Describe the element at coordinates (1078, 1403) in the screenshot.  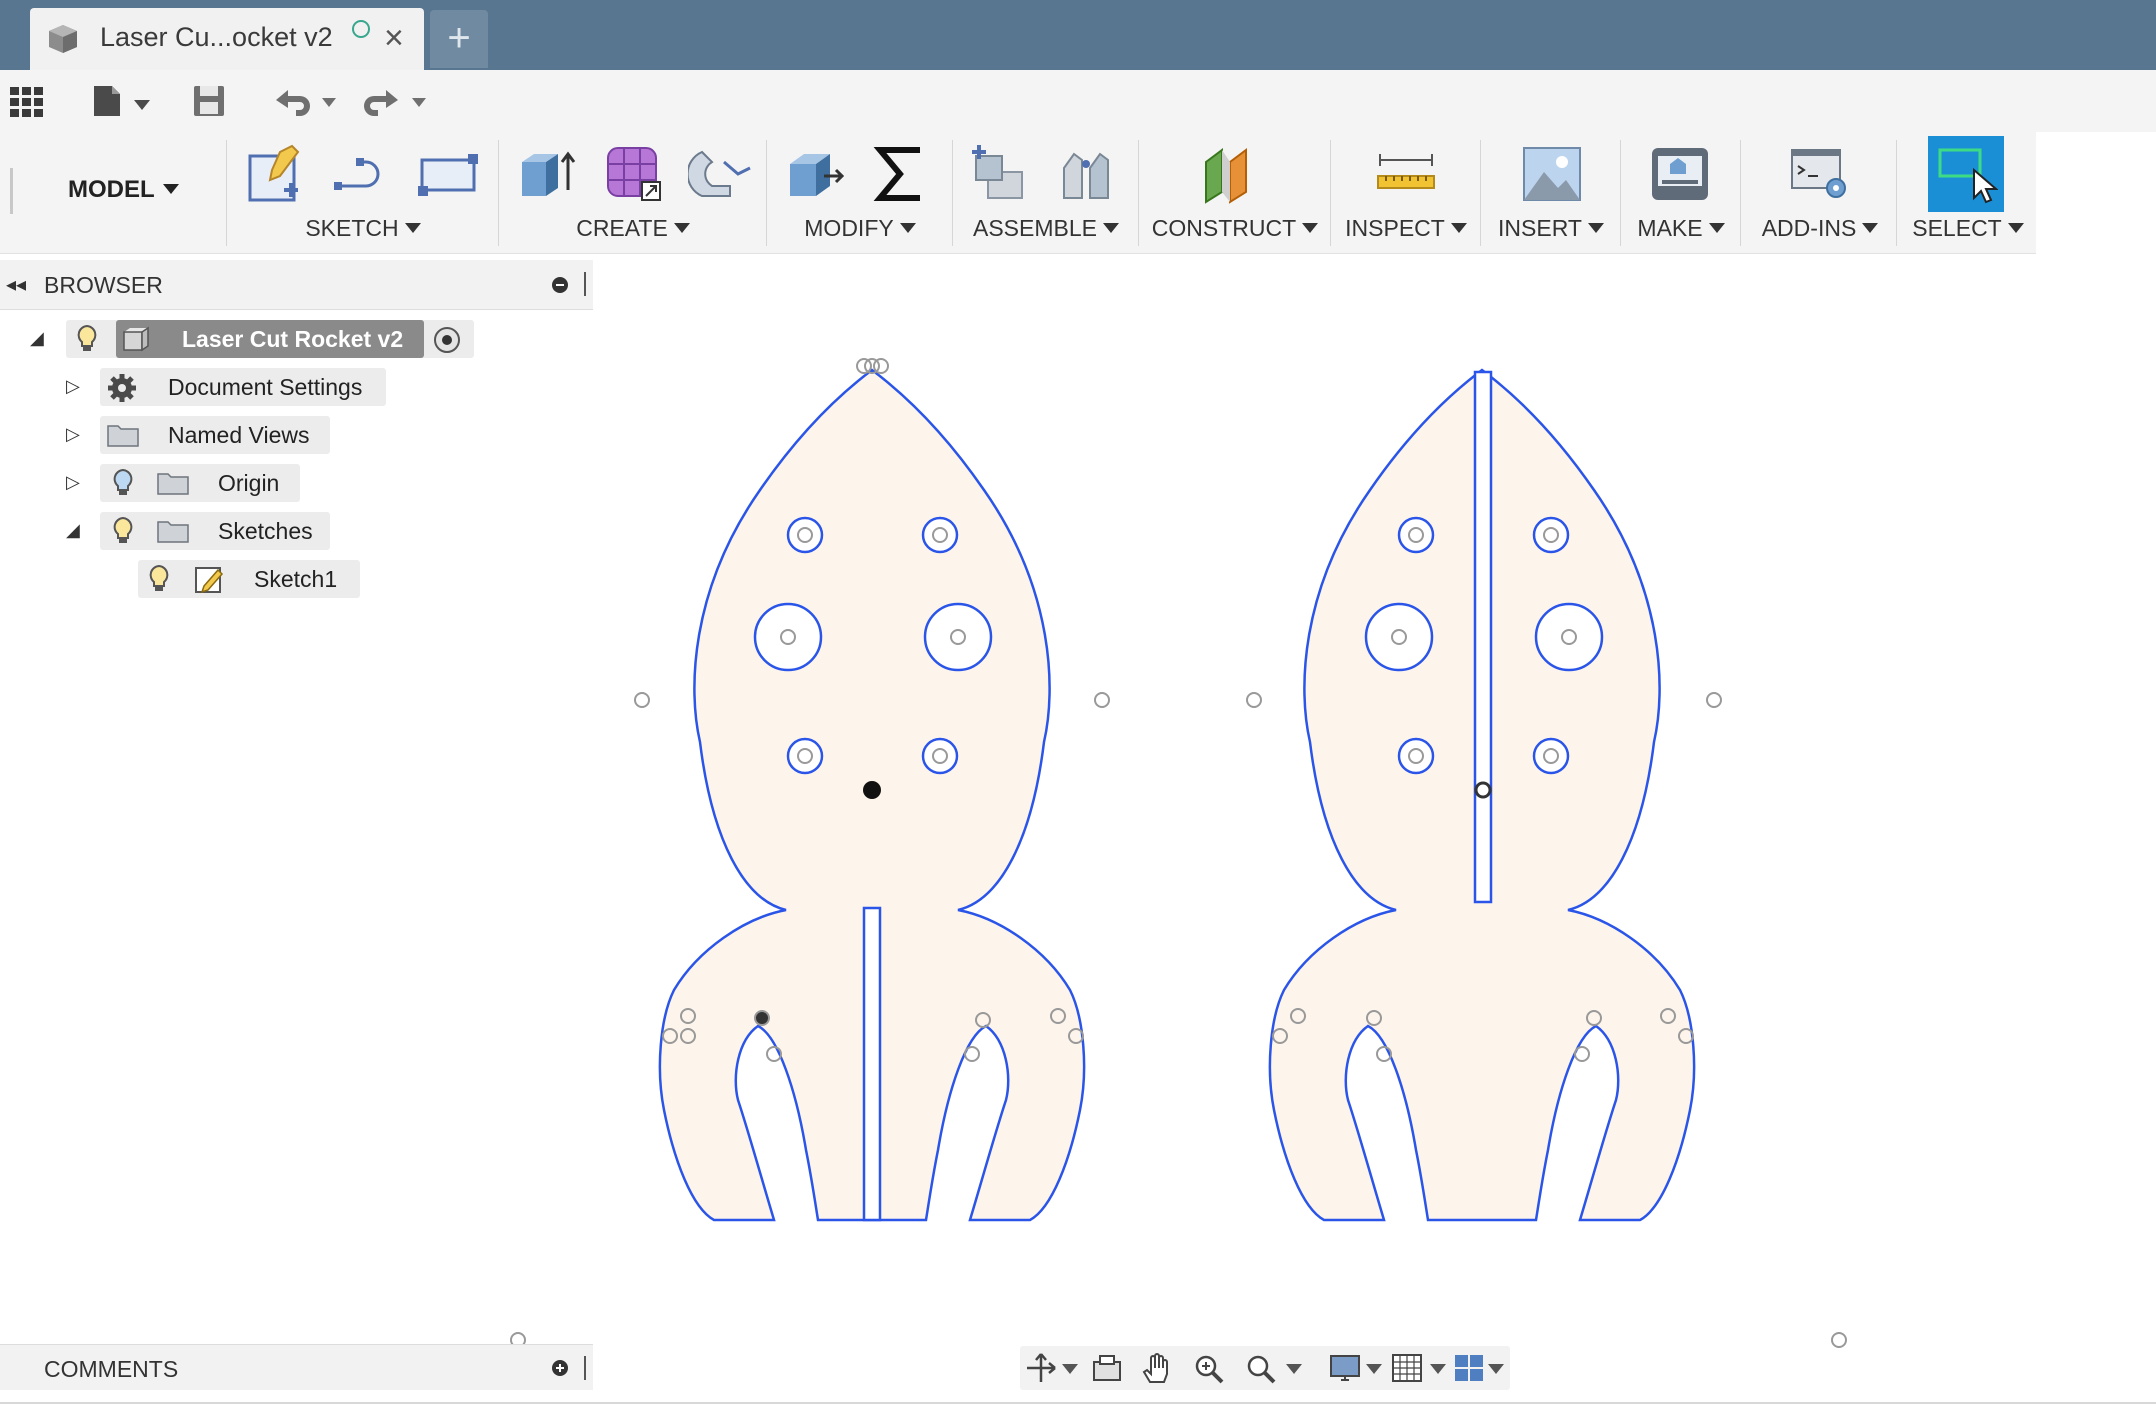
I see `status-divider` at that location.